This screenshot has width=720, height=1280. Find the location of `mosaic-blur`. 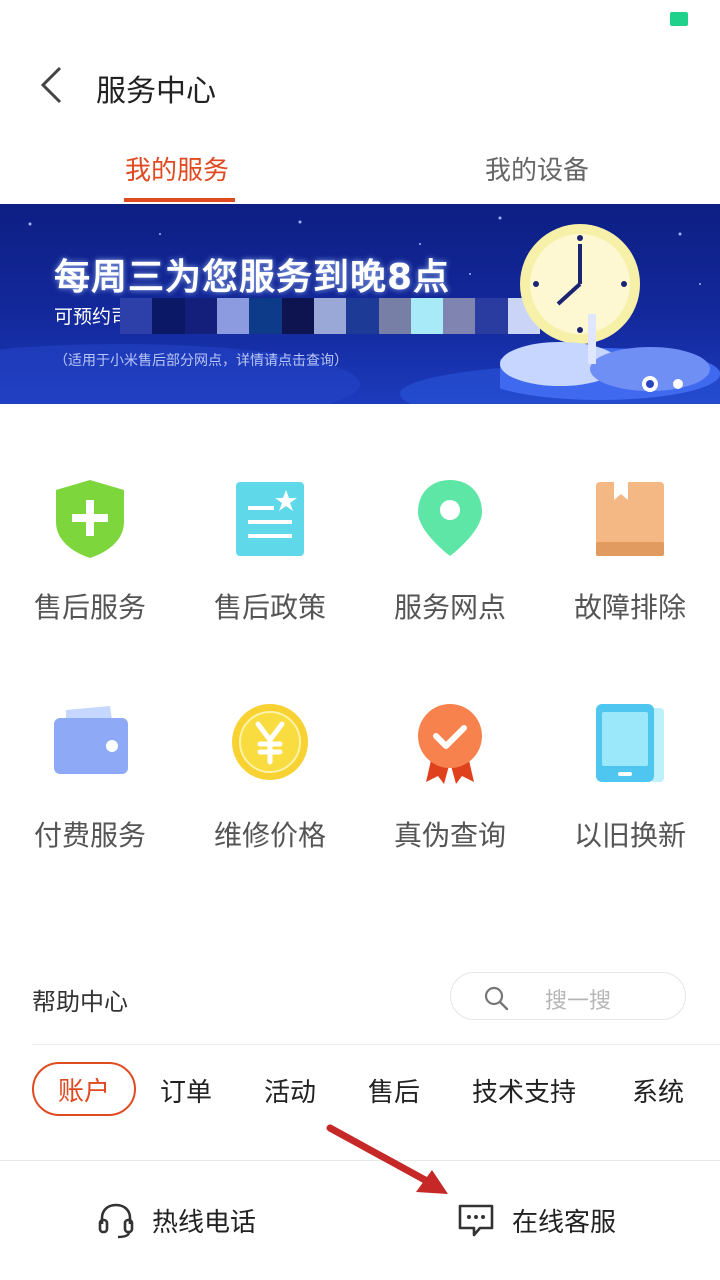

mosaic-blur is located at coordinates (330, 316).